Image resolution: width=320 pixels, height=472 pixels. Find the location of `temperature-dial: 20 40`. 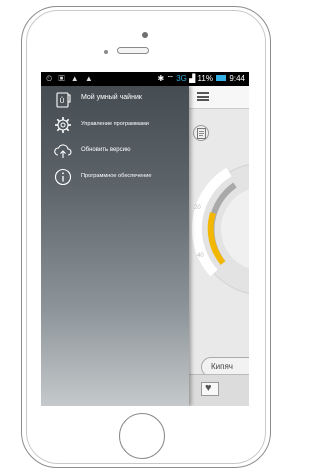

temperature-dial: 20 40 is located at coordinates (219, 229).